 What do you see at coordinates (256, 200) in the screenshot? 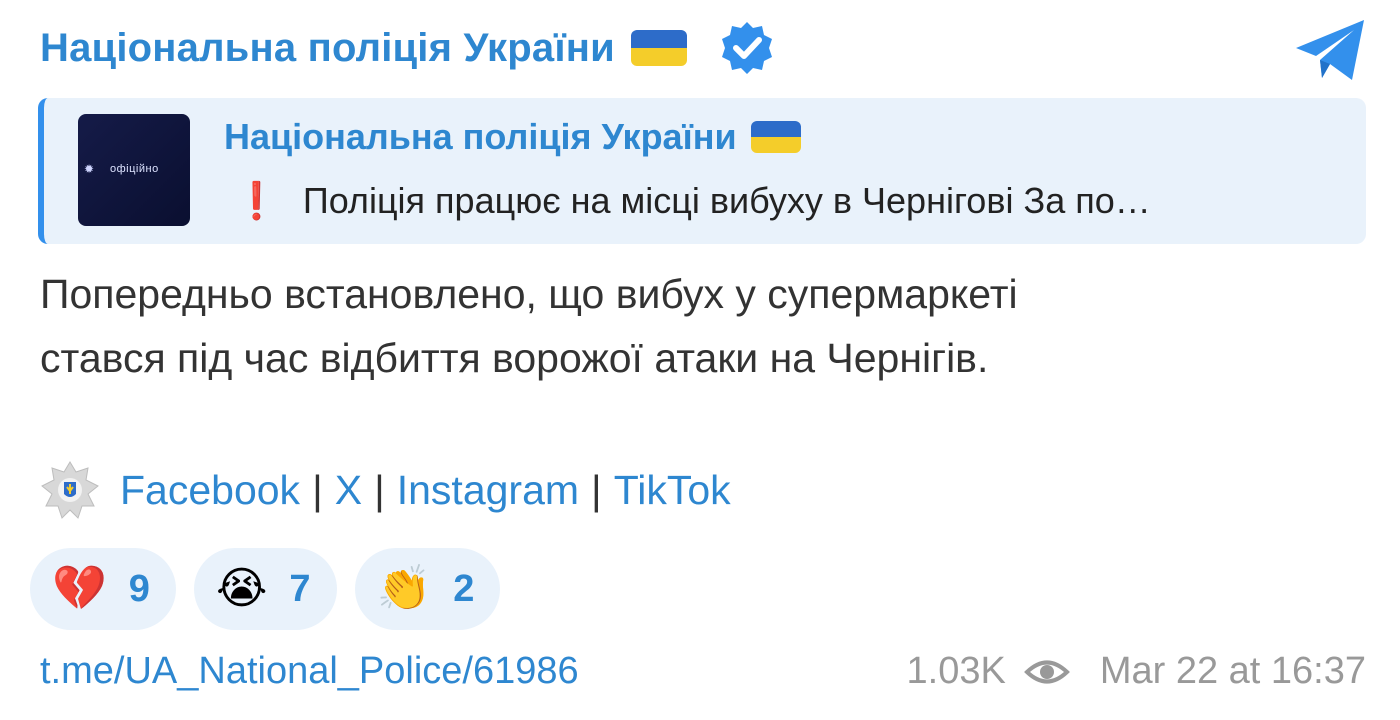
I see `exclamation-icon: ❗` at bounding box center [256, 200].